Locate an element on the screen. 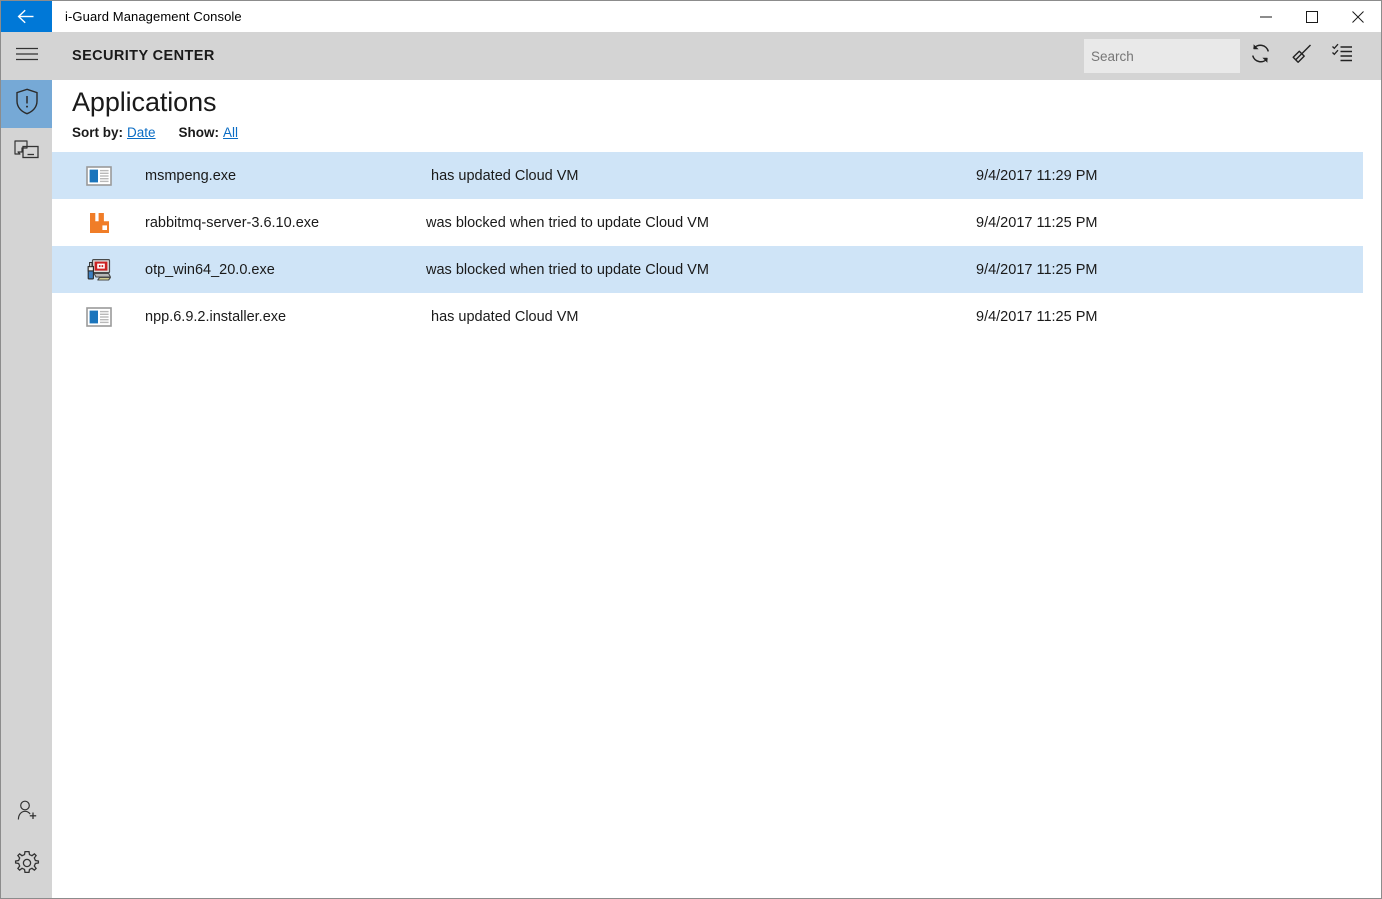 This screenshot has height=899, width=1382. row-file-name: npp.6.9.2.installer.exe is located at coordinates (216, 316).